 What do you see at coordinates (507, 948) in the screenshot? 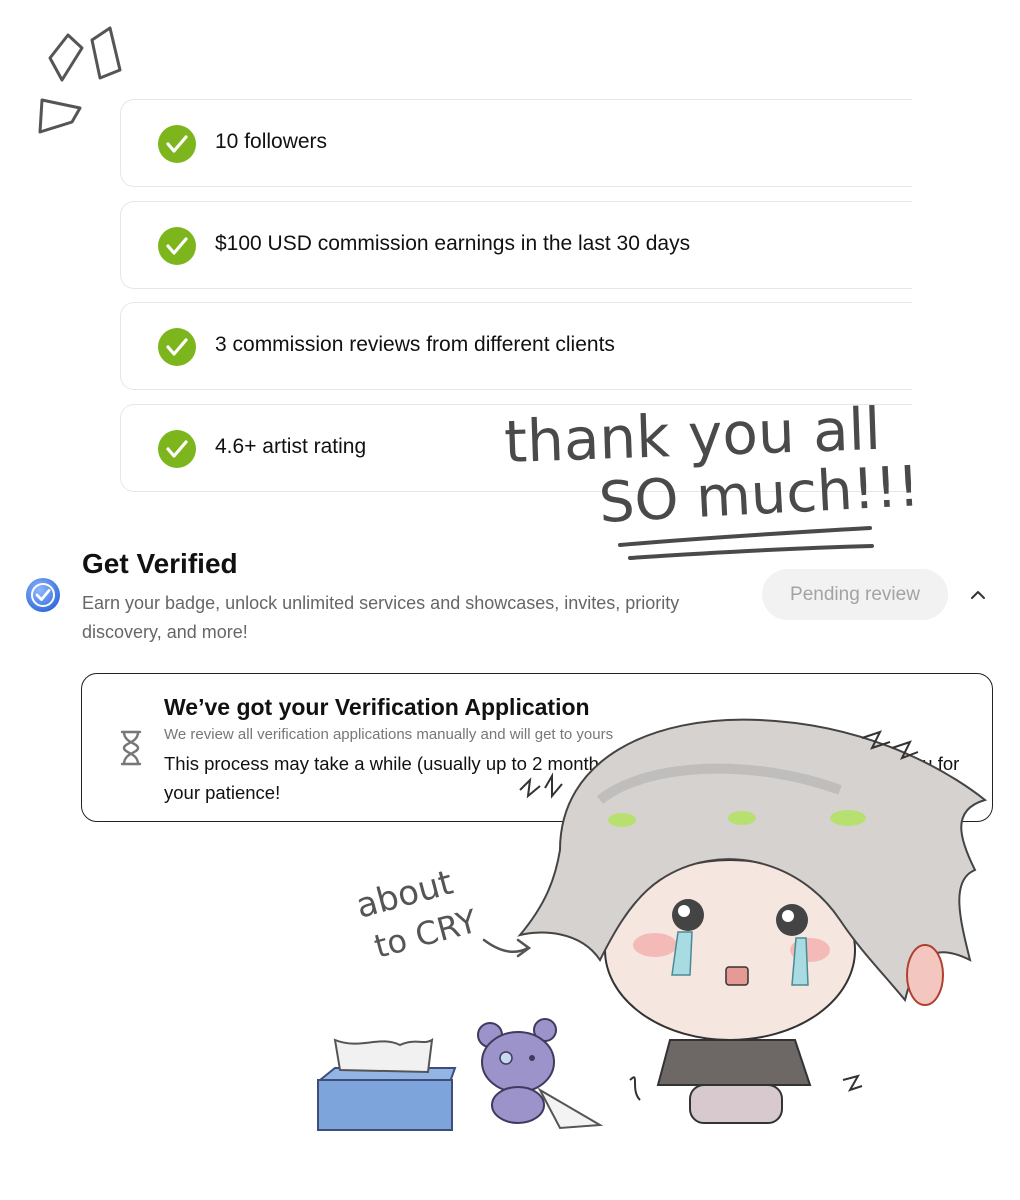
I see `arrow-stroke` at bounding box center [507, 948].